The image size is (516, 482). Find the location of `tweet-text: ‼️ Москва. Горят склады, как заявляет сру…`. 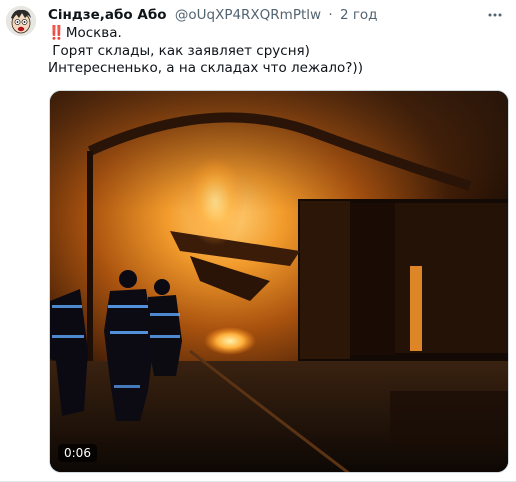

tweet-text: ‼️ Москва. Горят склады, как заявляет сру… is located at coordinates (268, 51).